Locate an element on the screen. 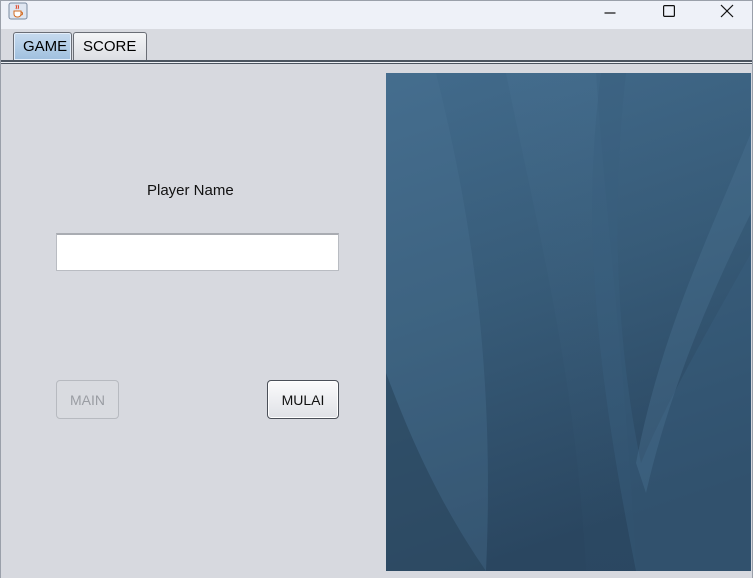  tab-score: SCORE is located at coordinates (110, 46).